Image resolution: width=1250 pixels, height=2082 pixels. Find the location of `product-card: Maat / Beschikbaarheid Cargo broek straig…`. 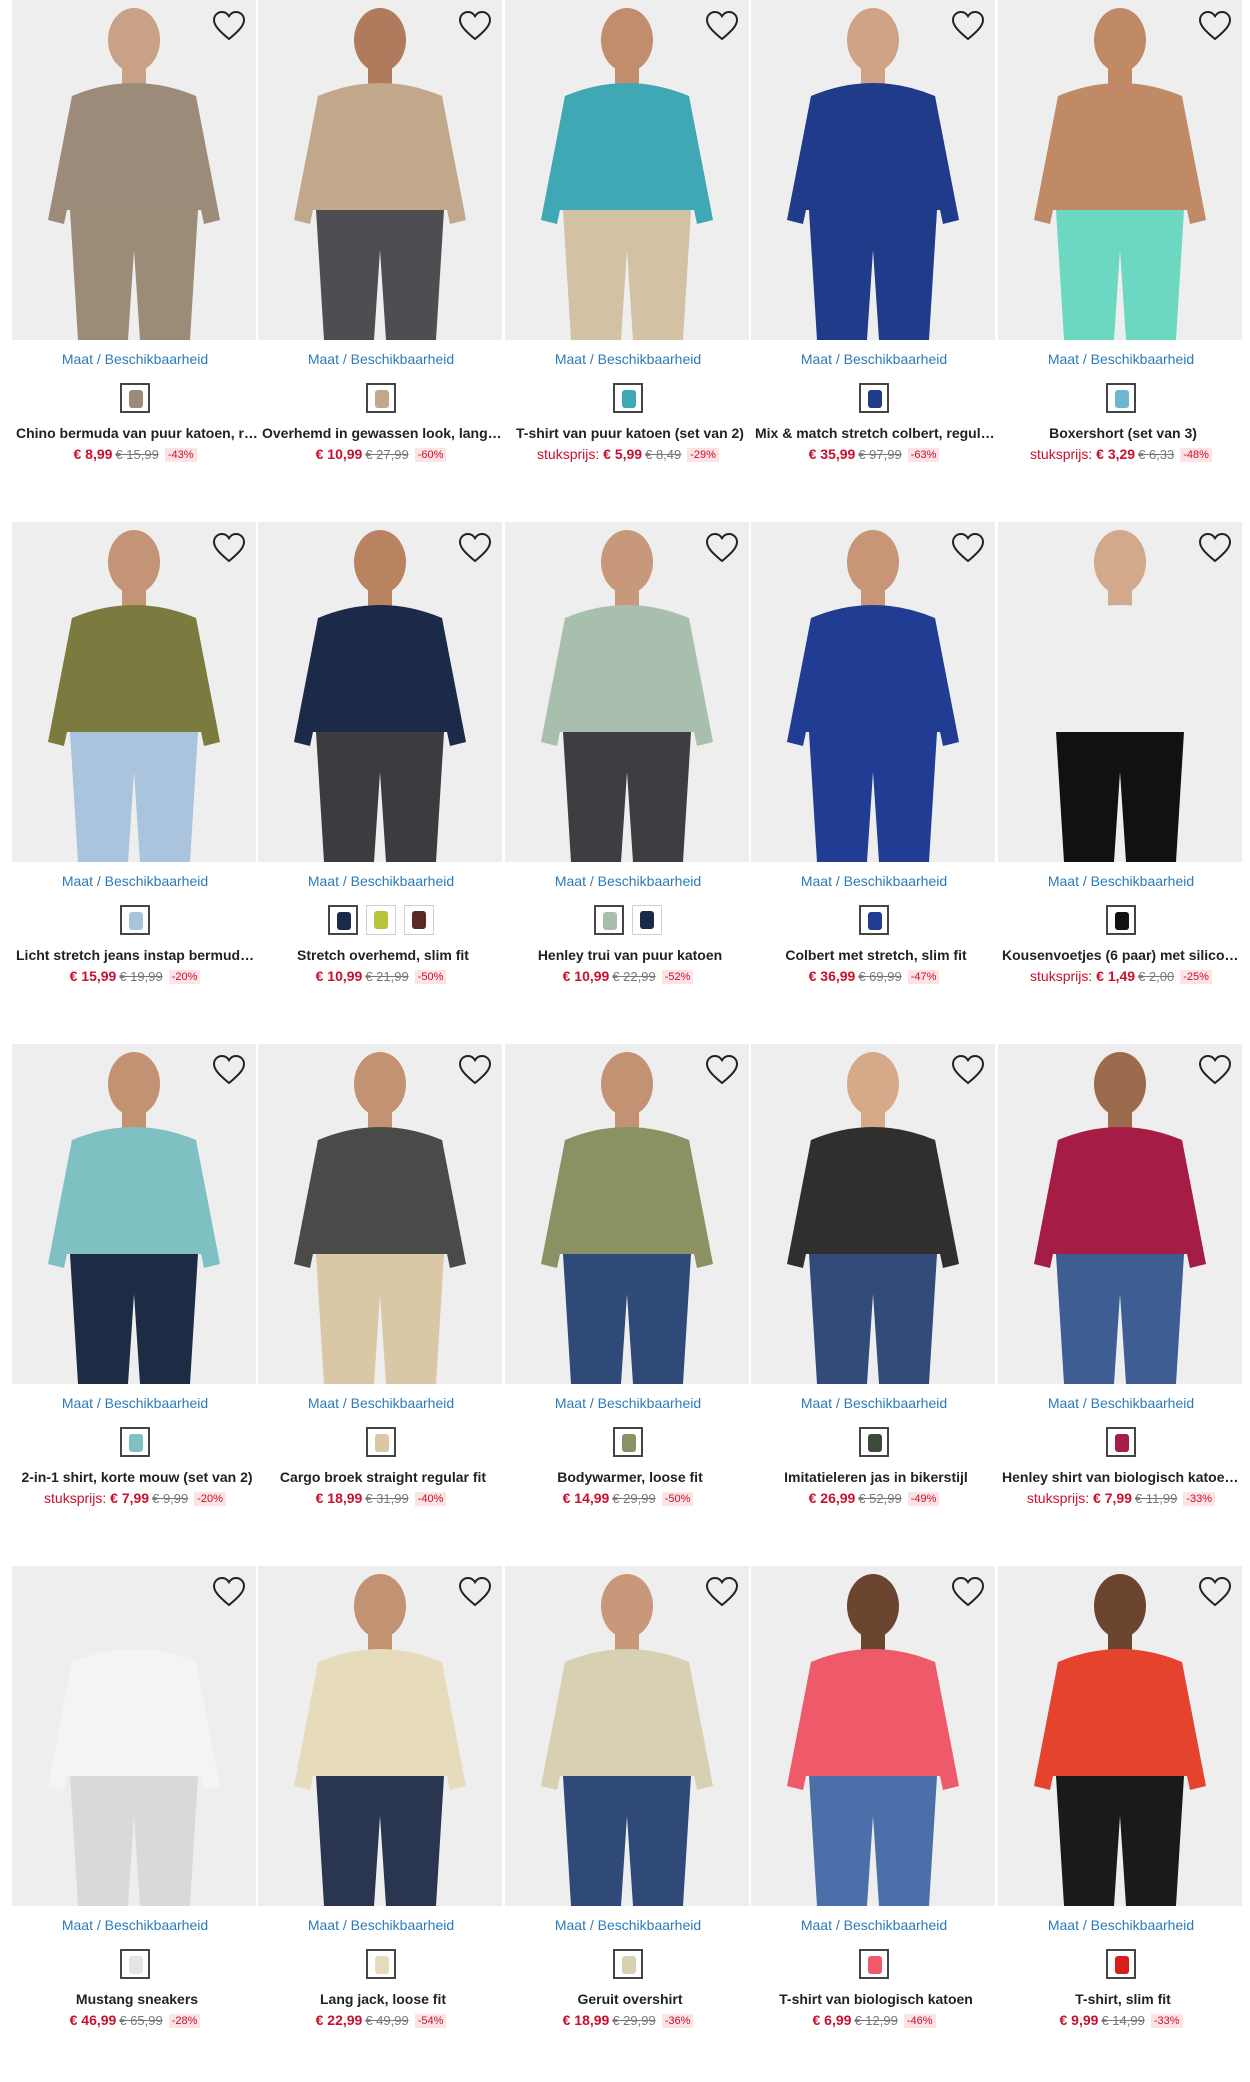

product-card: Maat / Beschikbaarheid Cargo broek straig… is located at coordinates (381, 1279).